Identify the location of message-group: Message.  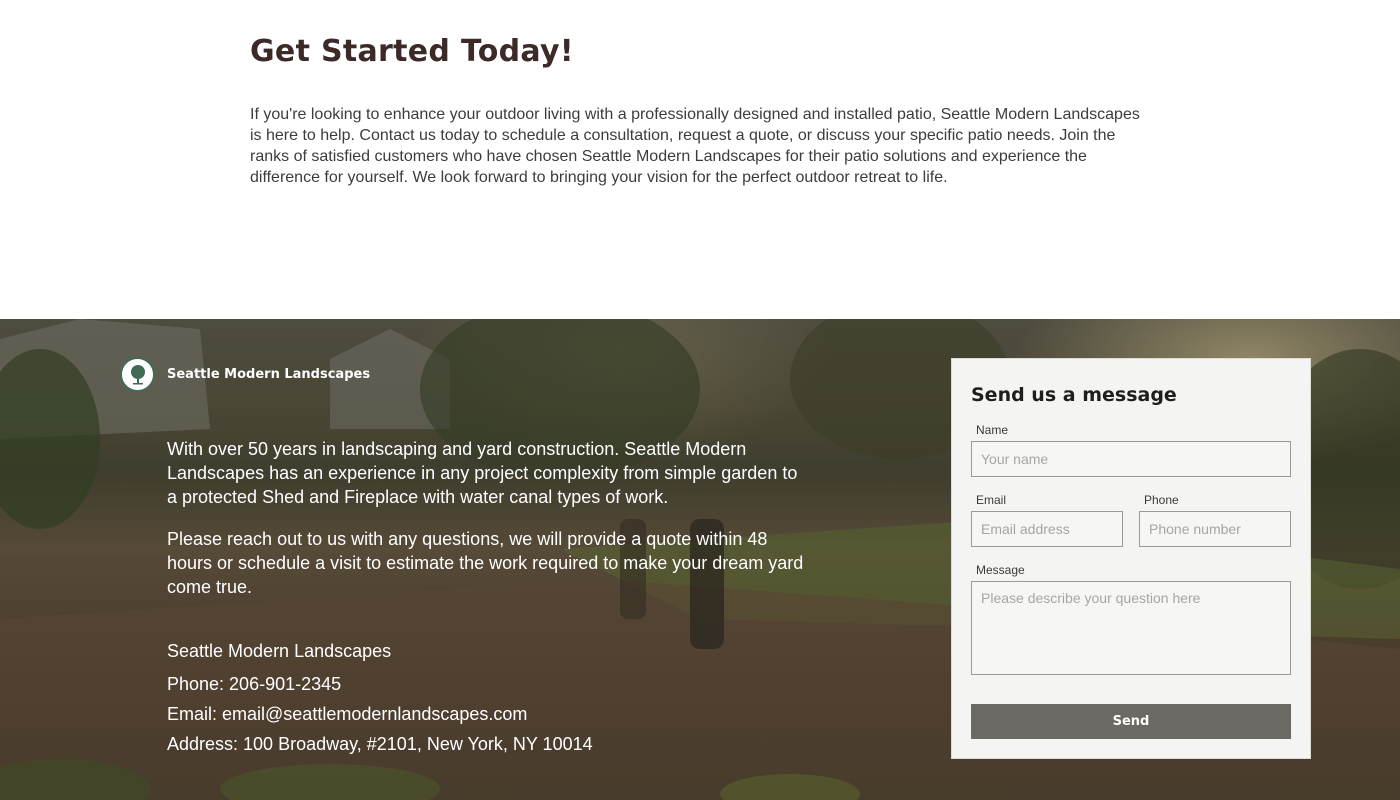
(1131, 621).